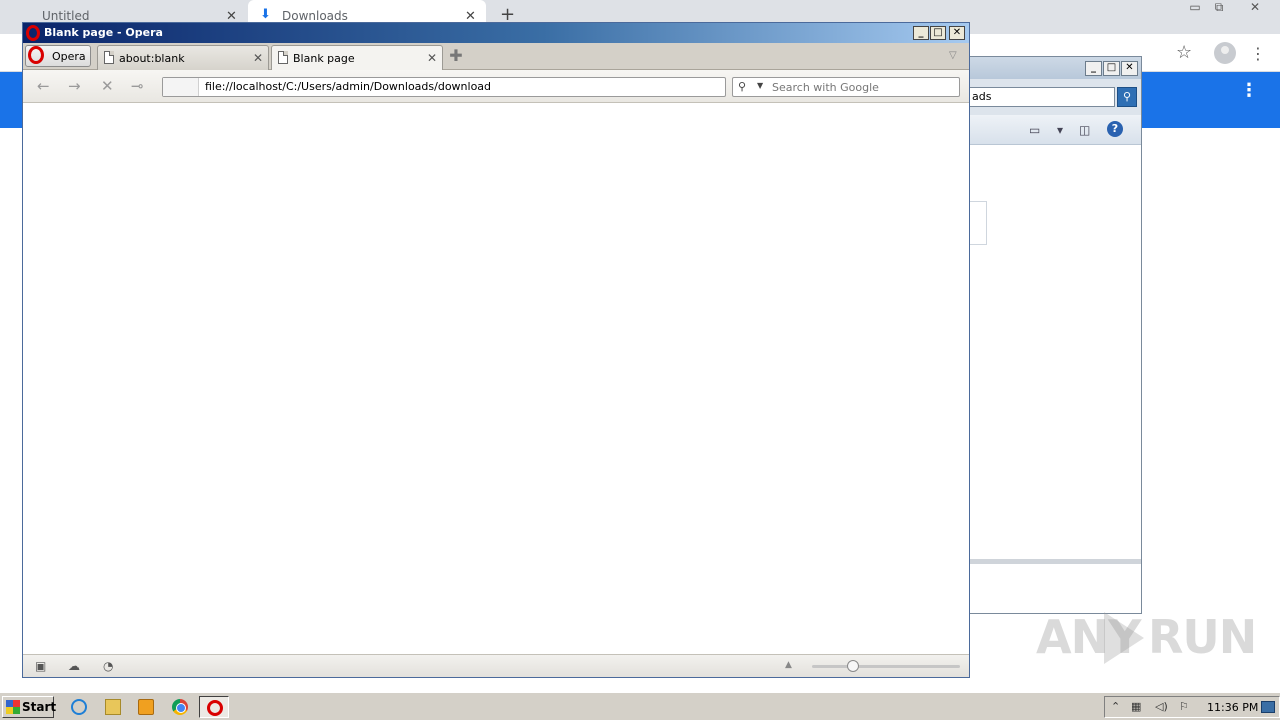  I want to click on tab-blank-page: Blank page ✕, so click(357, 58).